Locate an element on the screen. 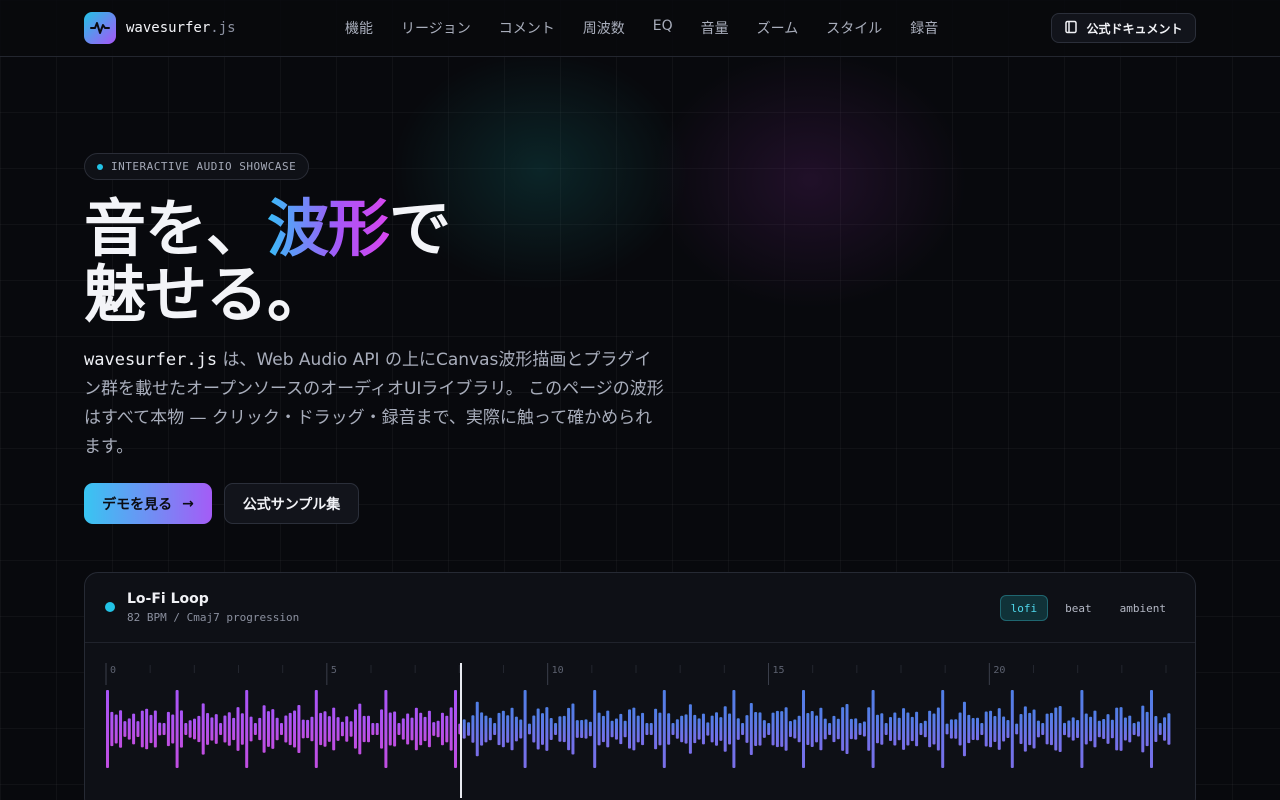  waveform-logo-icon is located at coordinates (100, 28).